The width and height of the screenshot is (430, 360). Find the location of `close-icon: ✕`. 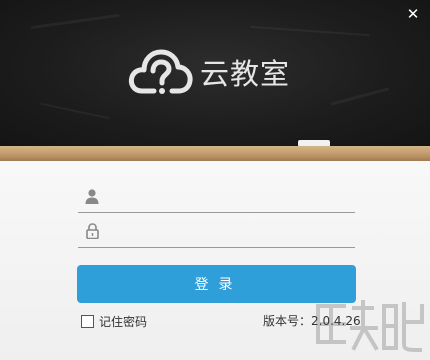

close-icon: ✕ is located at coordinates (413, 14).